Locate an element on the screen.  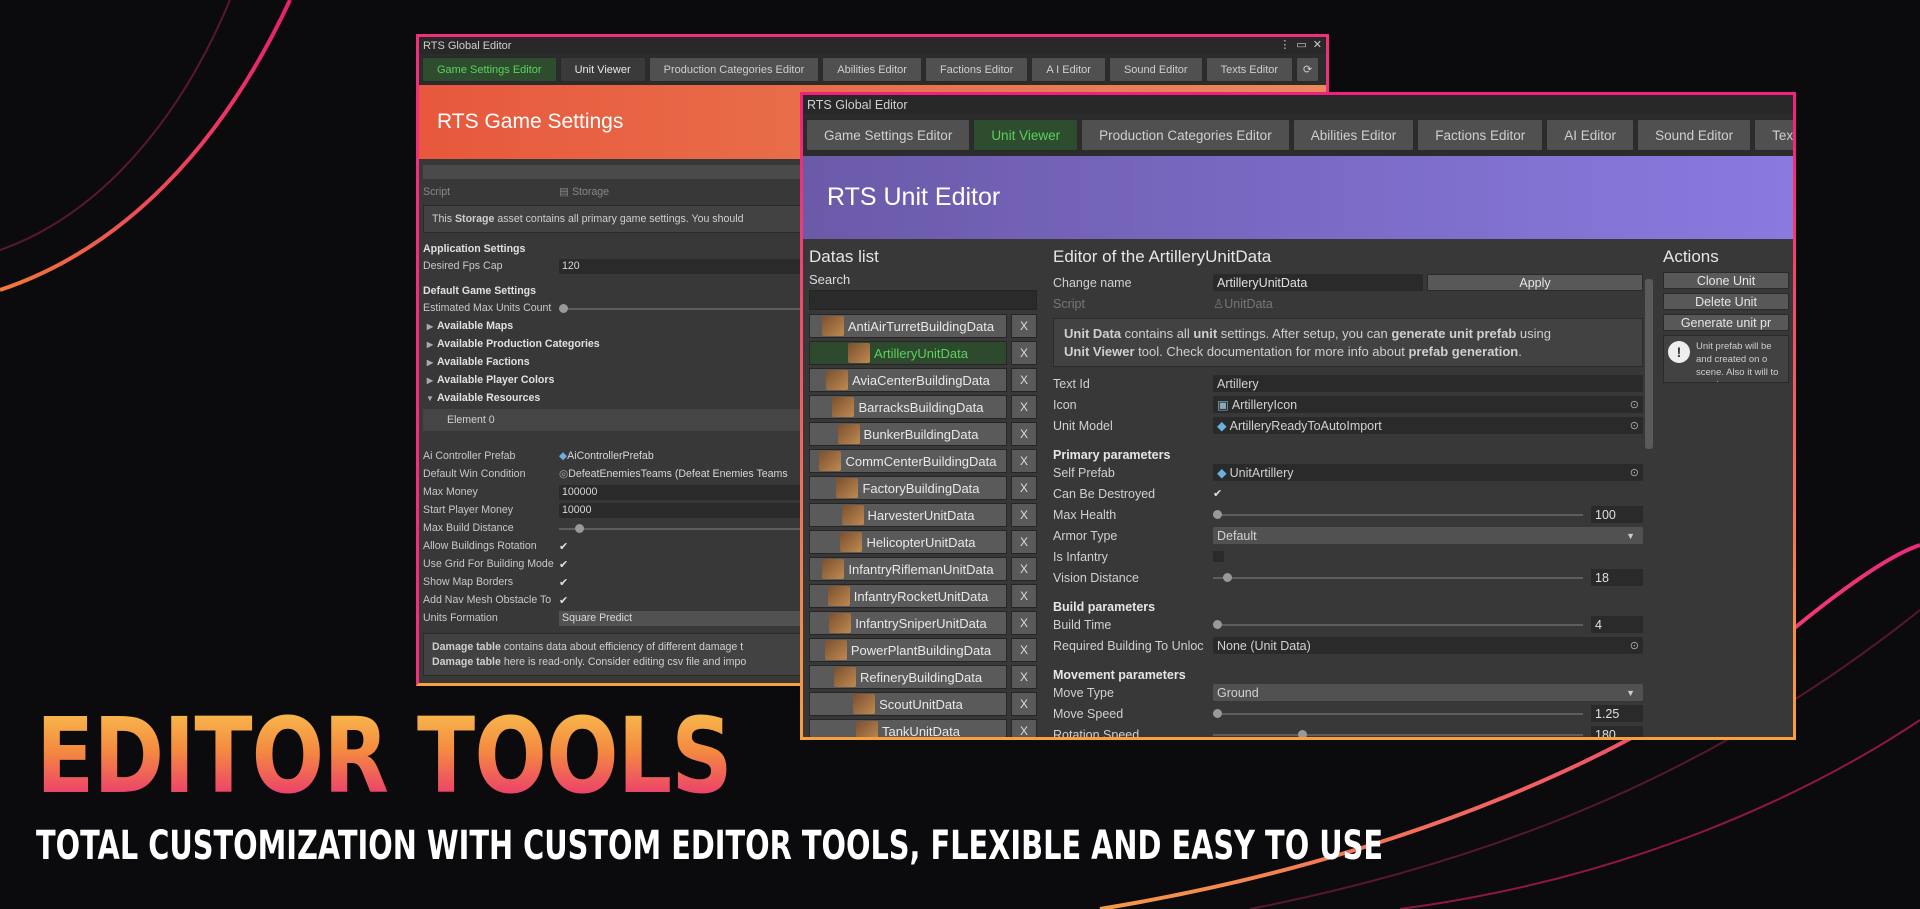
data-item-button: BarracksBuildingData is located at coordinates (908, 407).